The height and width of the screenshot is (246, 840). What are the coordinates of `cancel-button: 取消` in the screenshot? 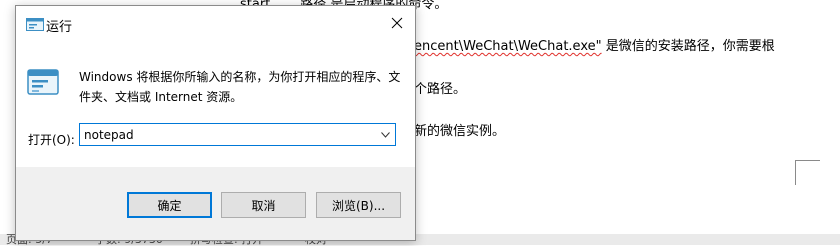 It's located at (263, 205).